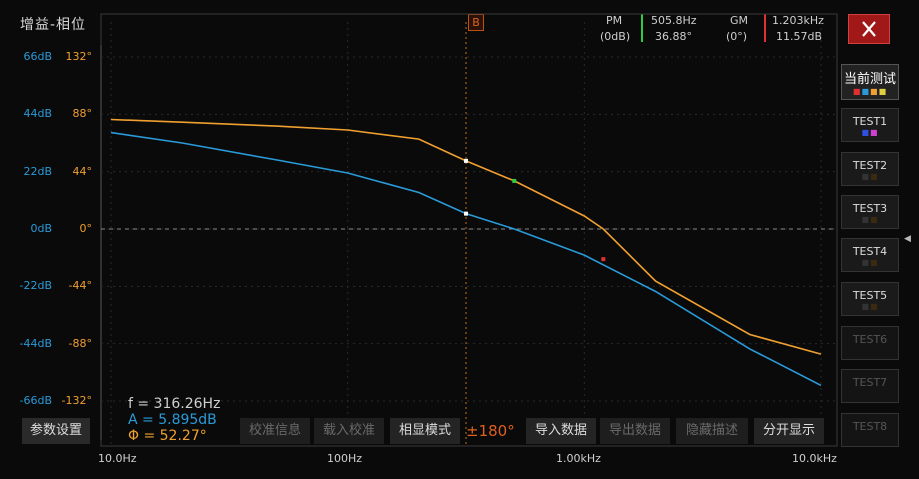  Describe the element at coordinates (41, 228) in the screenshot. I see `gain-tick-label-3: 0dB` at that location.